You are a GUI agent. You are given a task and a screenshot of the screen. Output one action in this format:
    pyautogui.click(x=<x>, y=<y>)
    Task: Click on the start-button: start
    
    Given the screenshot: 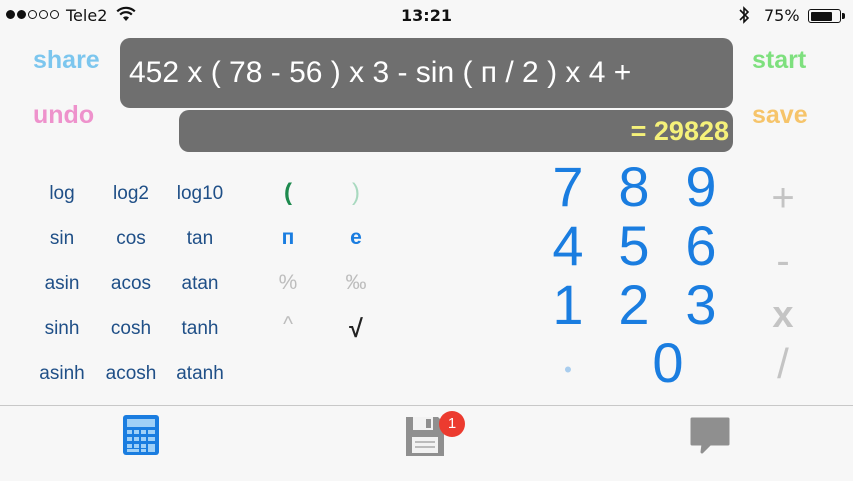 What is the action you would take?
    pyautogui.click(x=779, y=60)
    